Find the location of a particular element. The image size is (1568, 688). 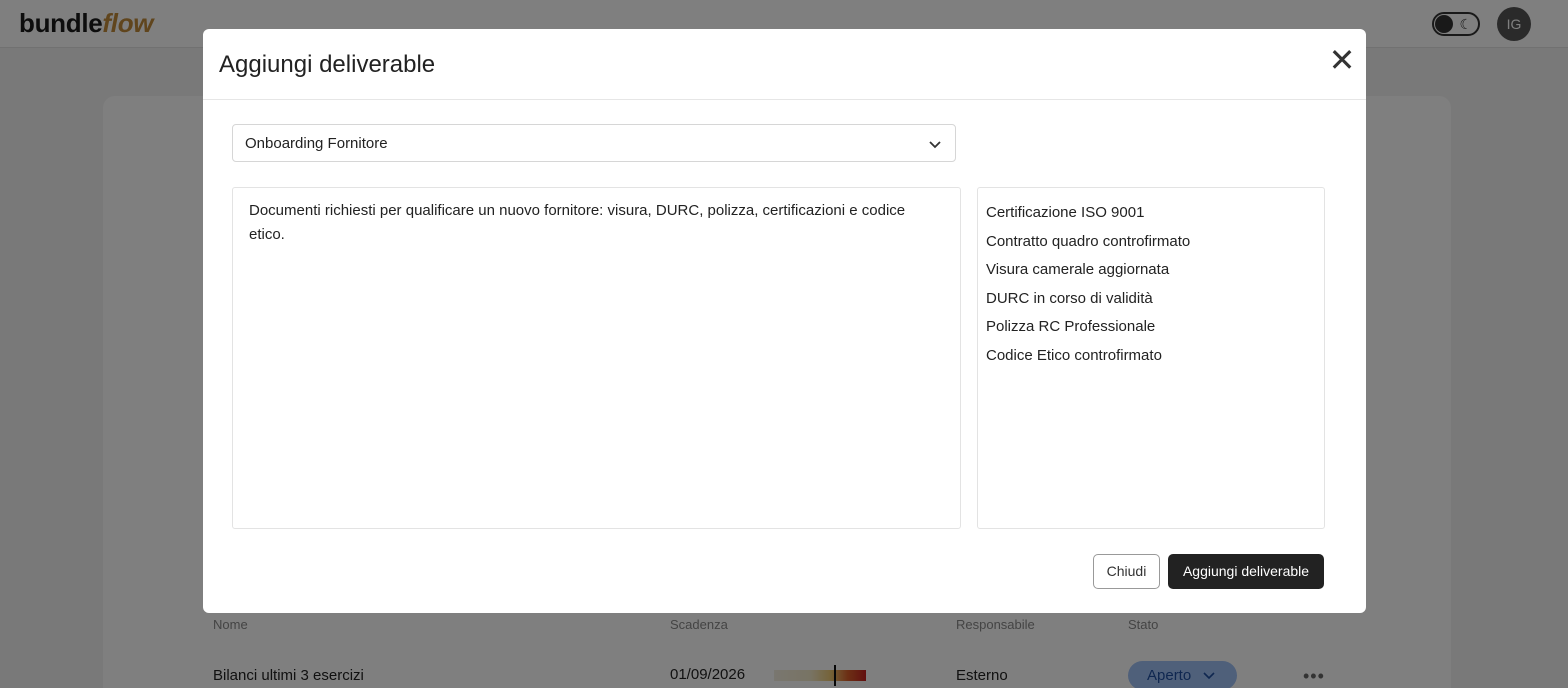

list-item: Certificazione ISO 9001 is located at coordinates (1088, 213).